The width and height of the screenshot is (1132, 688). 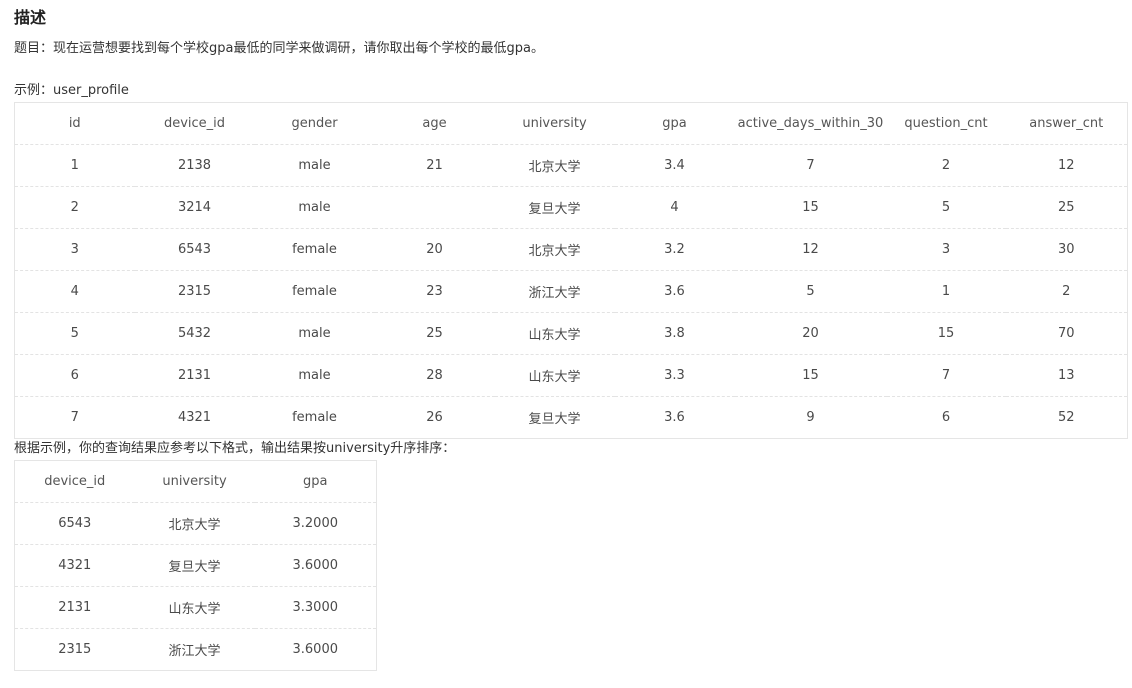 What do you see at coordinates (194, 333) in the screenshot?
I see `table-cell: 5432` at bounding box center [194, 333].